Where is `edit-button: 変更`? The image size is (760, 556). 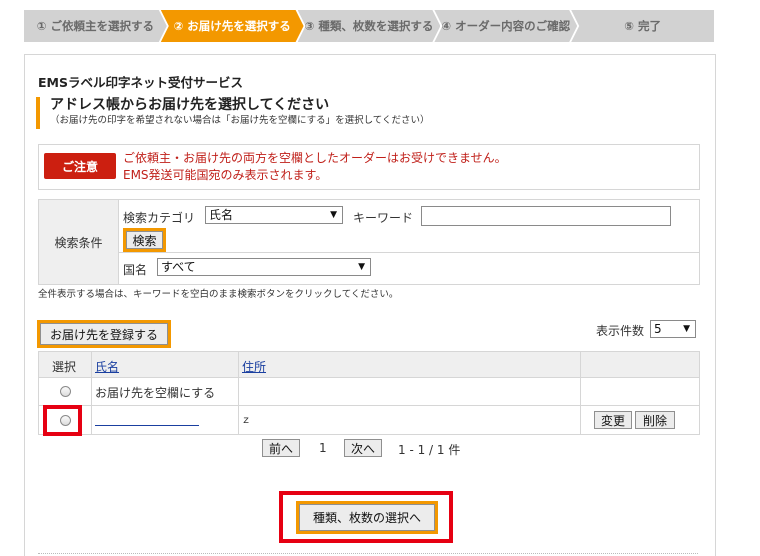 edit-button: 変更 is located at coordinates (613, 420).